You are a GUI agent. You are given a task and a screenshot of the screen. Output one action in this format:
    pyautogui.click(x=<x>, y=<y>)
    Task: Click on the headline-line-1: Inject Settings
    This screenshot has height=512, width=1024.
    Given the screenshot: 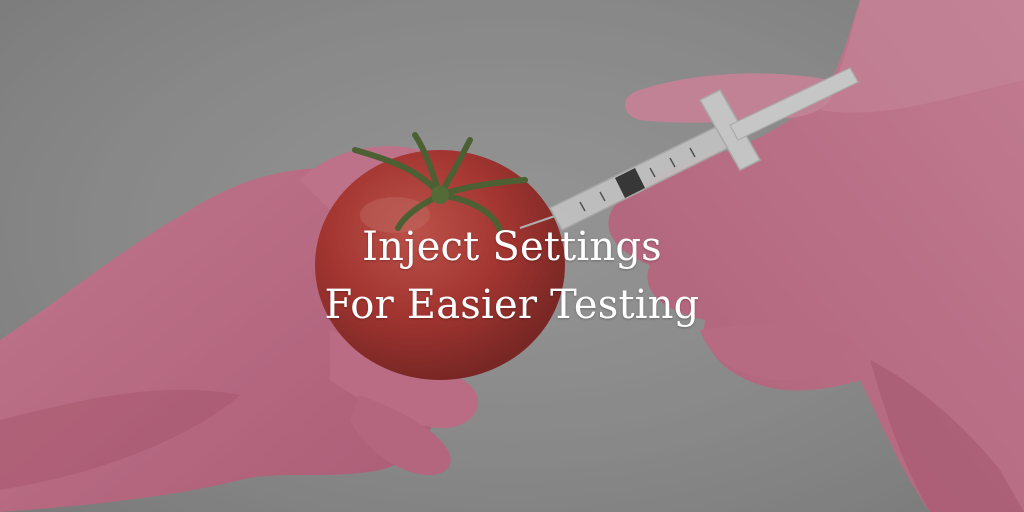 What is the action you would take?
    pyautogui.click(x=512, y=247)
    